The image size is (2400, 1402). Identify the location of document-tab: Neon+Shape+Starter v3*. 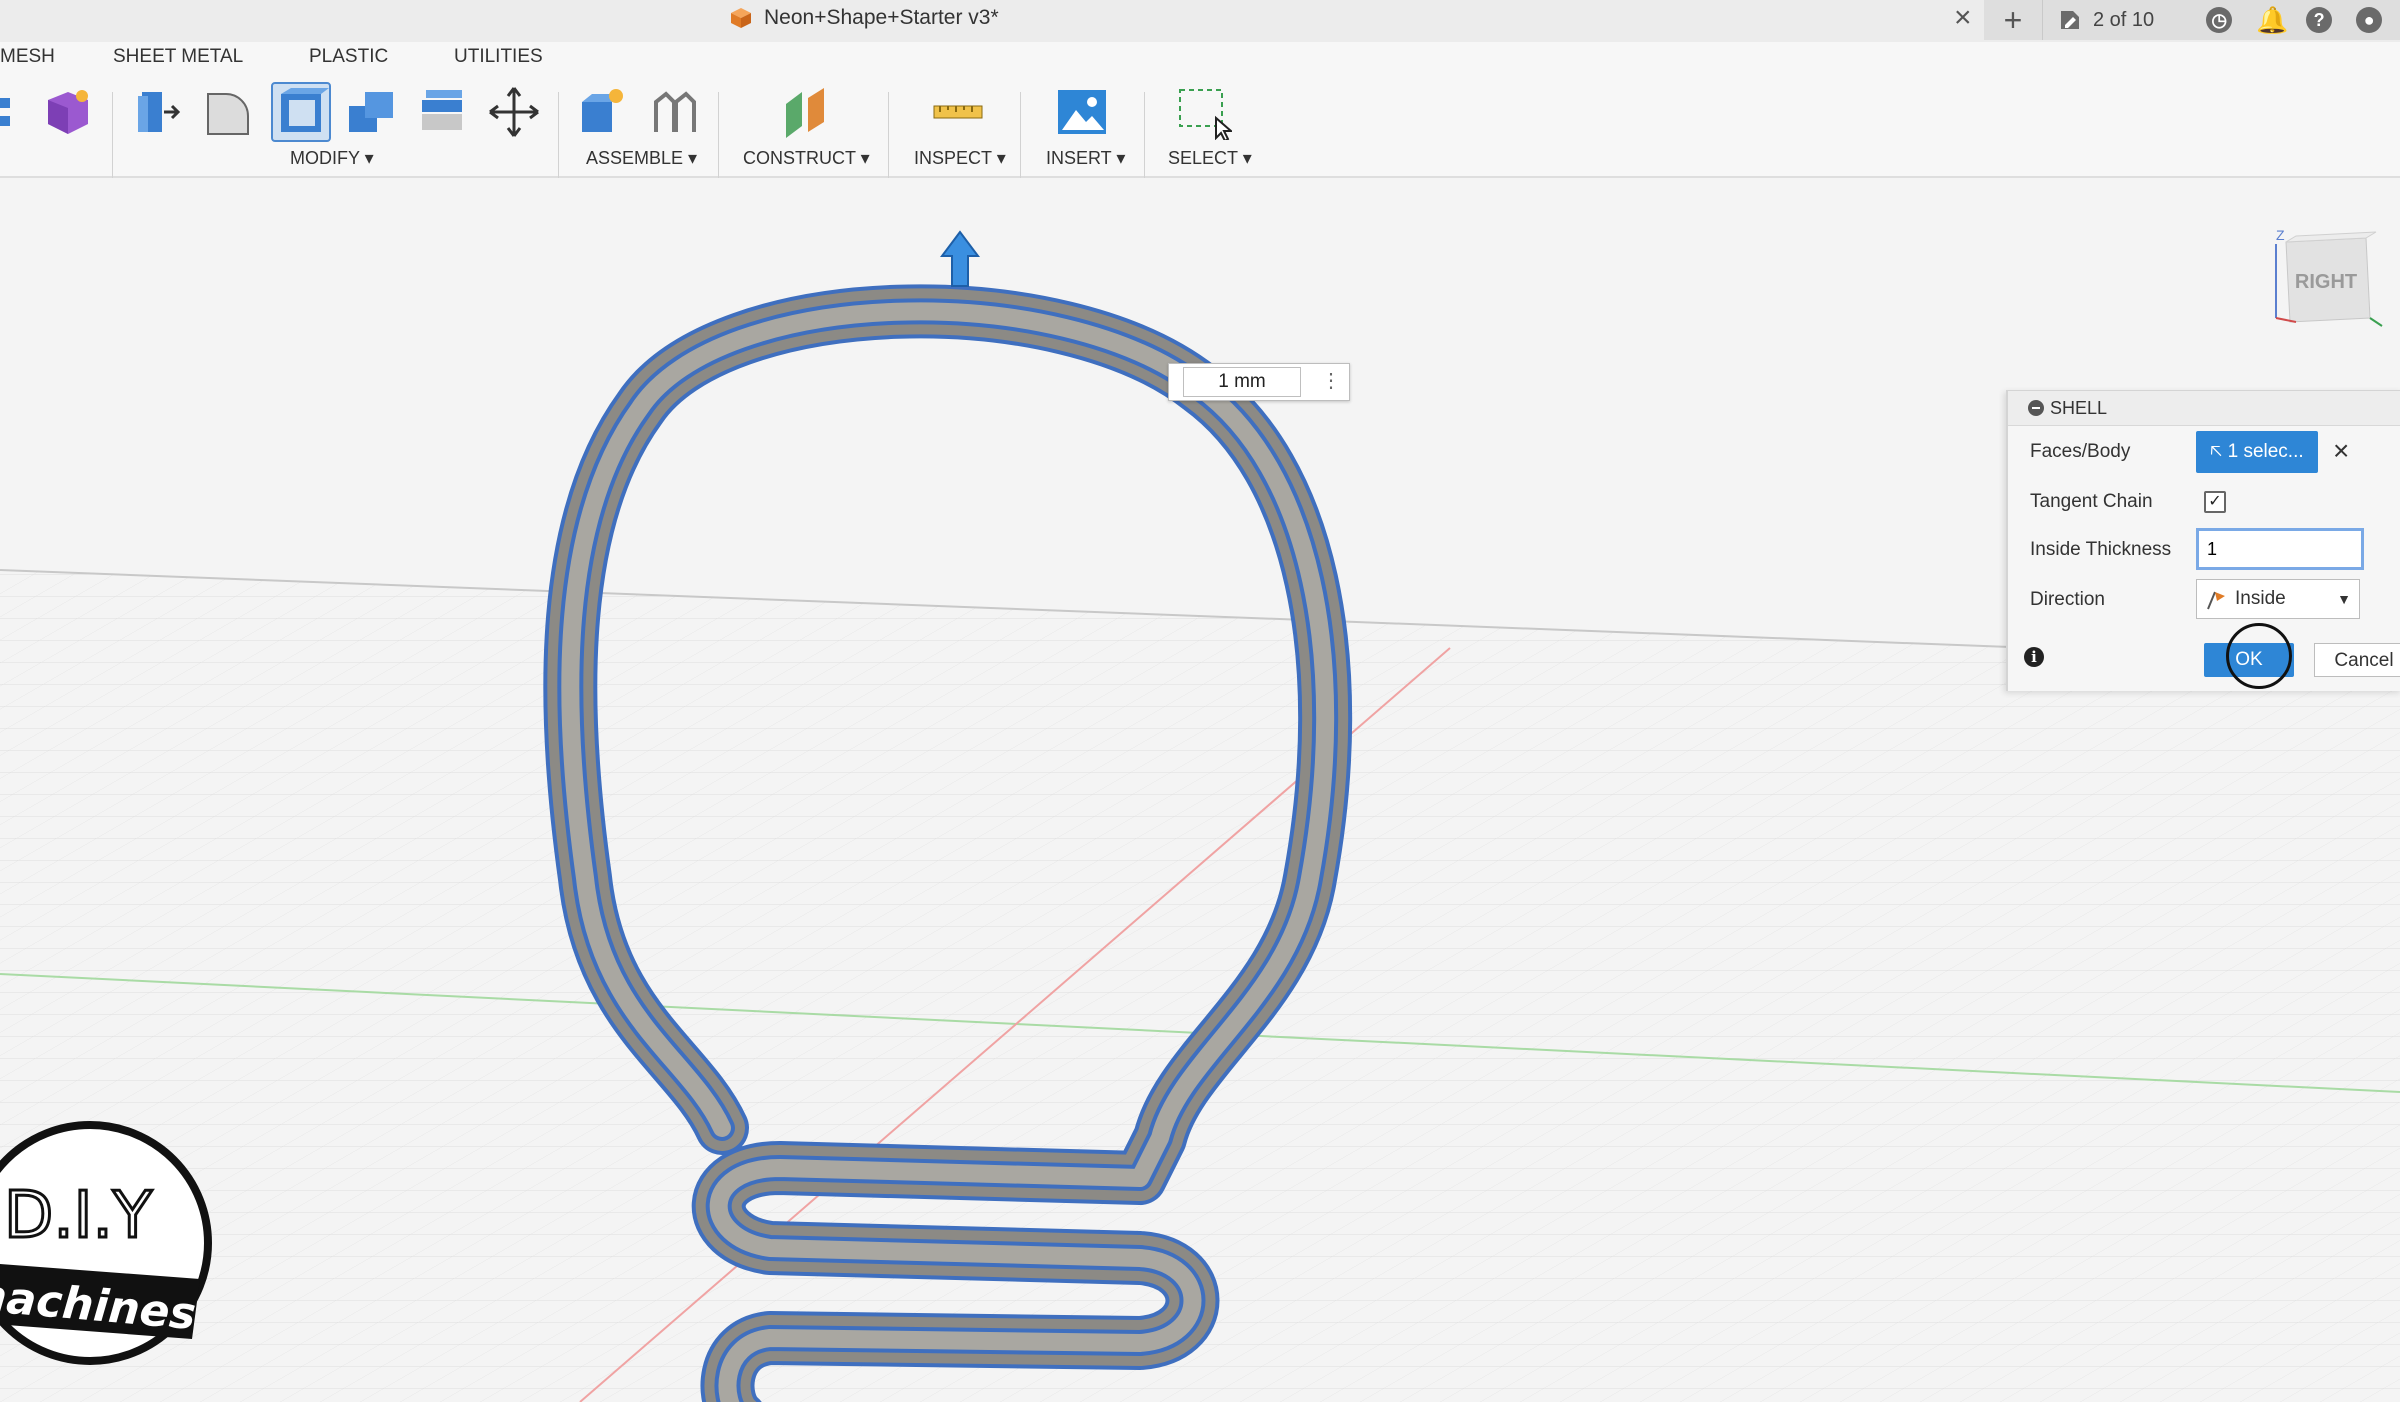
(864, 18).